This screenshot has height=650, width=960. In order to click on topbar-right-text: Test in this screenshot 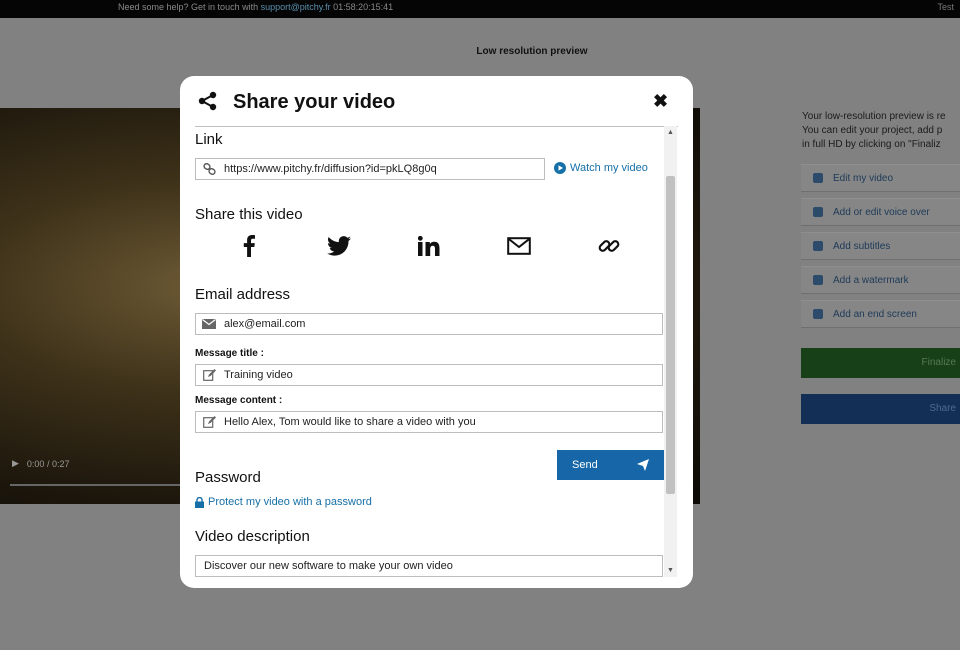, I will do `click(945, 7)`.